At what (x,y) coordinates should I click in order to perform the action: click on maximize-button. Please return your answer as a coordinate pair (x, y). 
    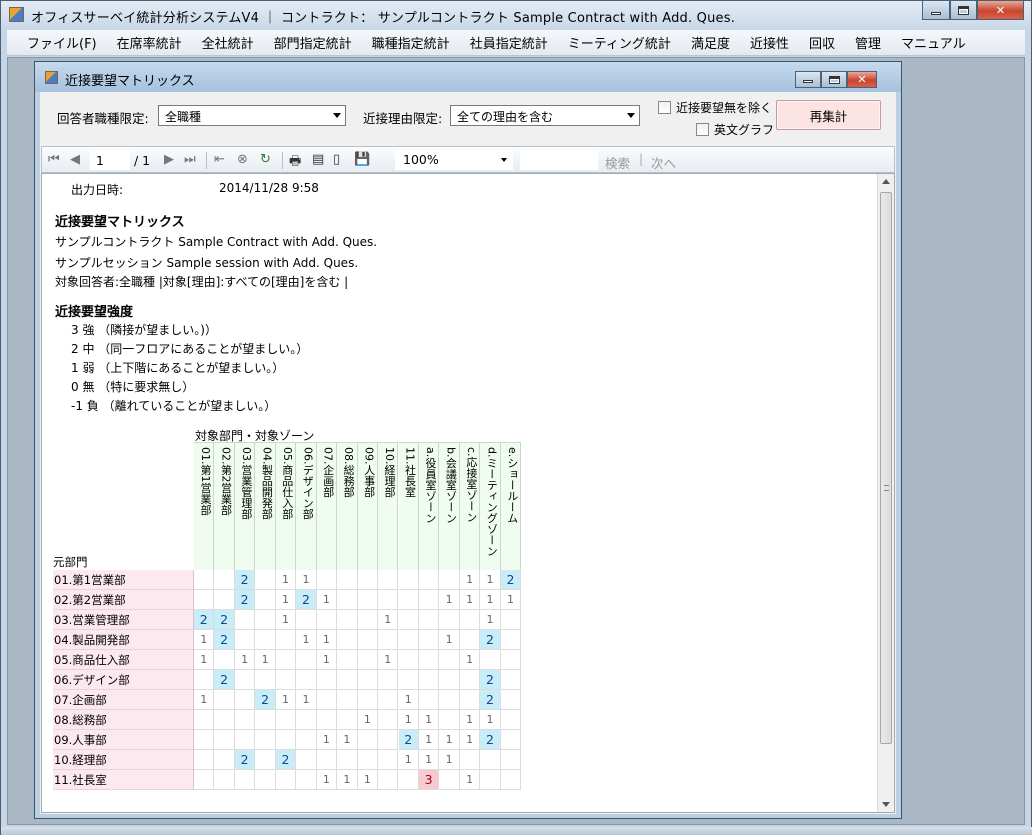
    Looking at the image, I should click on (963, 10).